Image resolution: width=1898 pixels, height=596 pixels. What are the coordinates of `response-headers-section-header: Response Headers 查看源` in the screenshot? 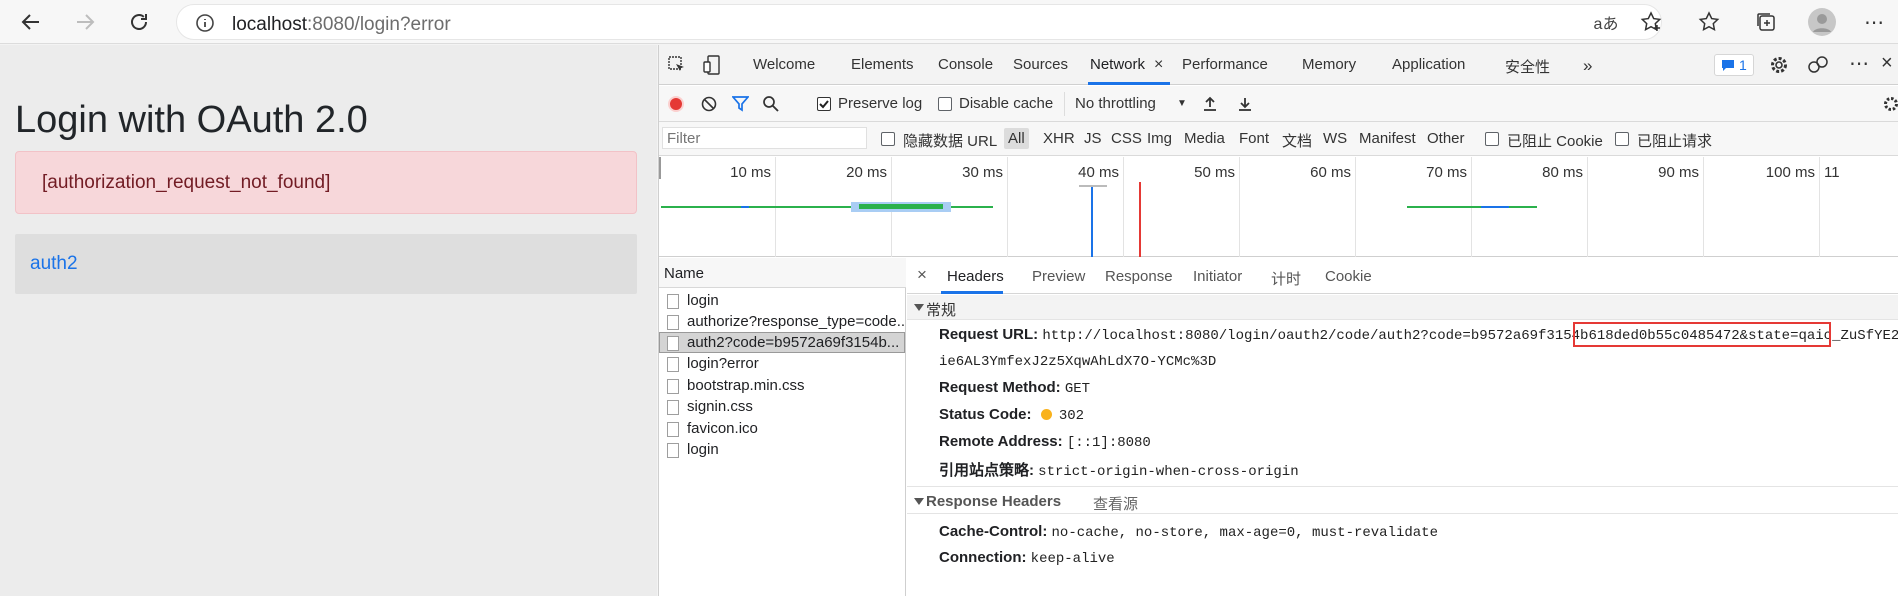 It's located at (1402, 500).